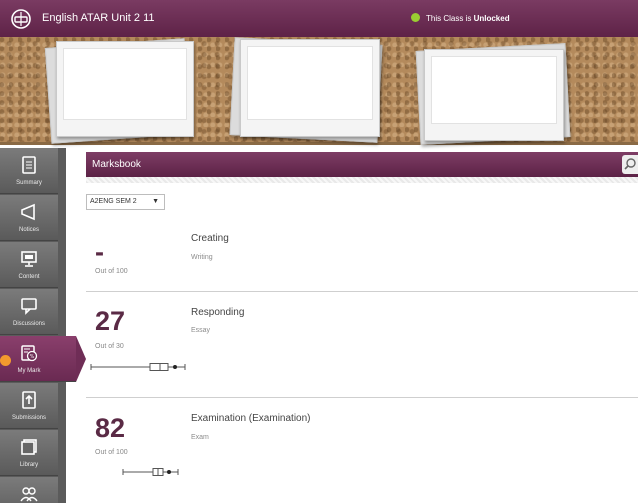  What do you see at coordinates (116, 164) in the screenshot?
I see `page-title: Marksbook` at bounding box center [116, 164].